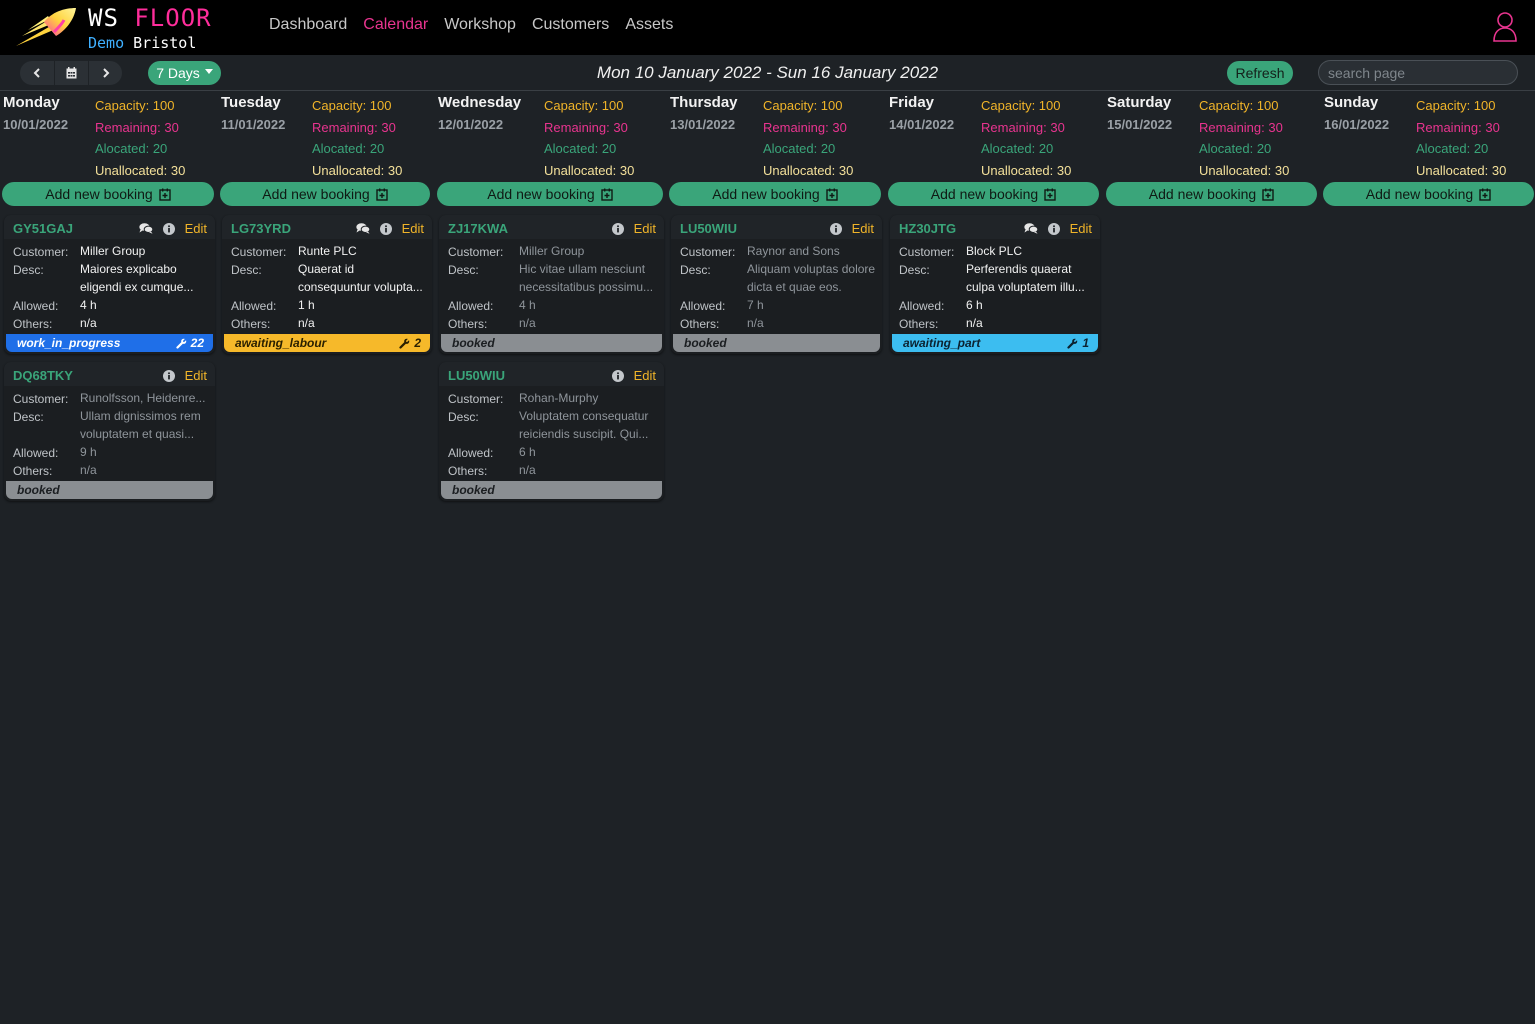  I want to click on nav-customers: Customers, so click(570, 25).